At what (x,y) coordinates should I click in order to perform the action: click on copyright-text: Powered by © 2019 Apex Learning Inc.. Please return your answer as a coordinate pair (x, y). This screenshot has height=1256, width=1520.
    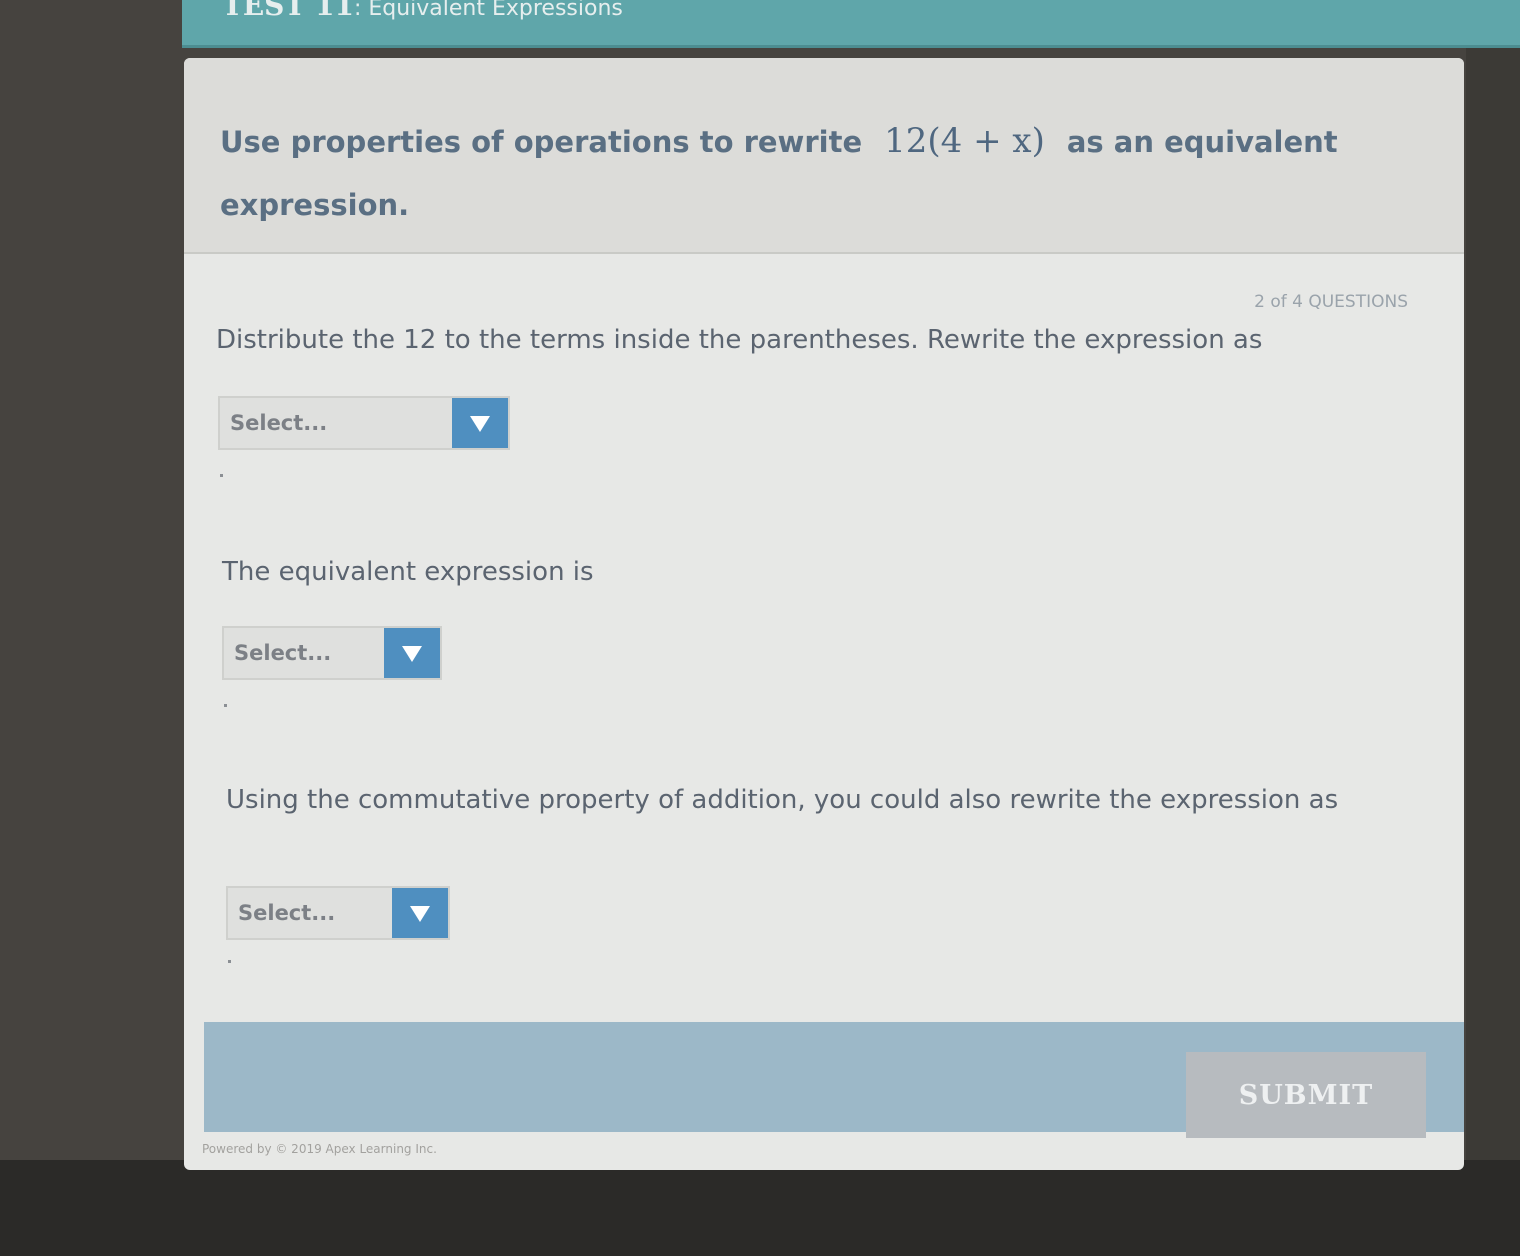
    Looking at the image, I should click on (319, 1149).